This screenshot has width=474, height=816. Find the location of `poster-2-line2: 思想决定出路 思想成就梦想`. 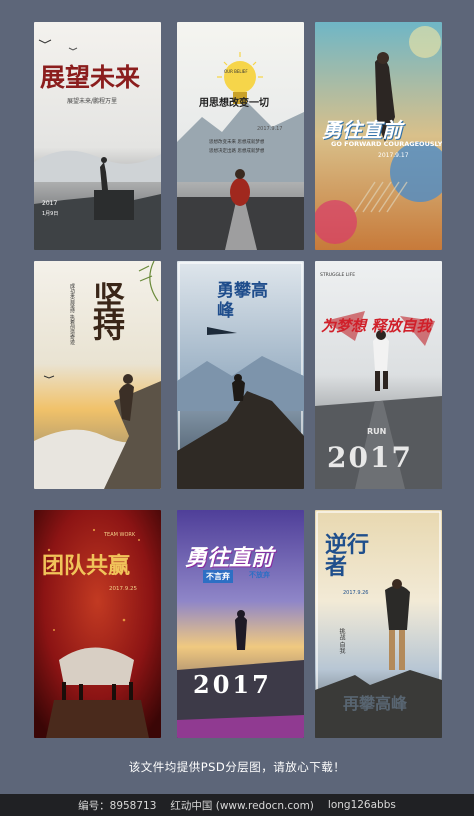

poster-2-line2: 思想决定出路 思想成就梦想 is located at coordinates (237, 151).